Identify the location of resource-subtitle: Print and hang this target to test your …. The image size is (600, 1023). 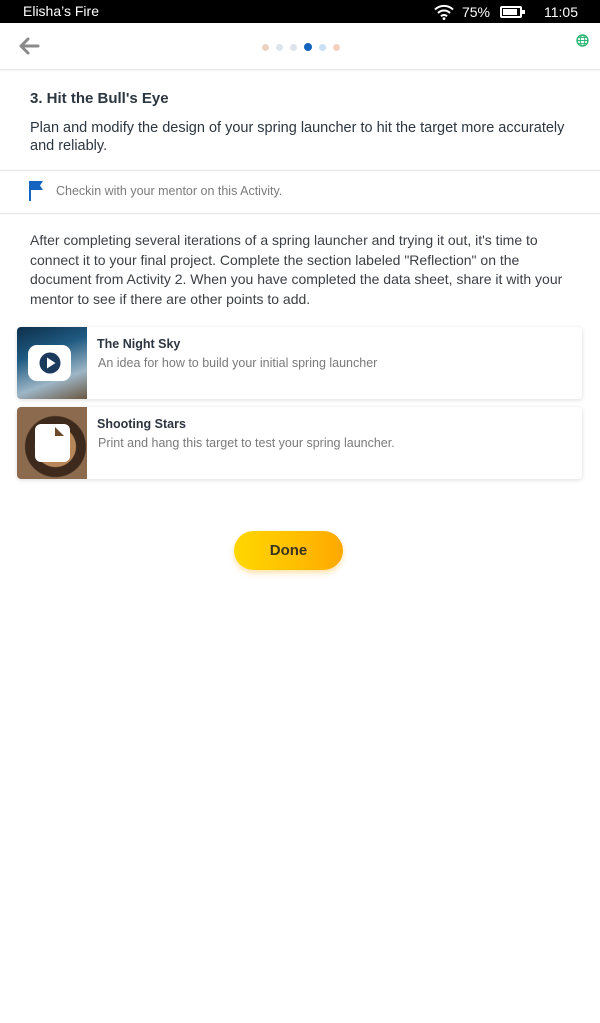
(246, 443).